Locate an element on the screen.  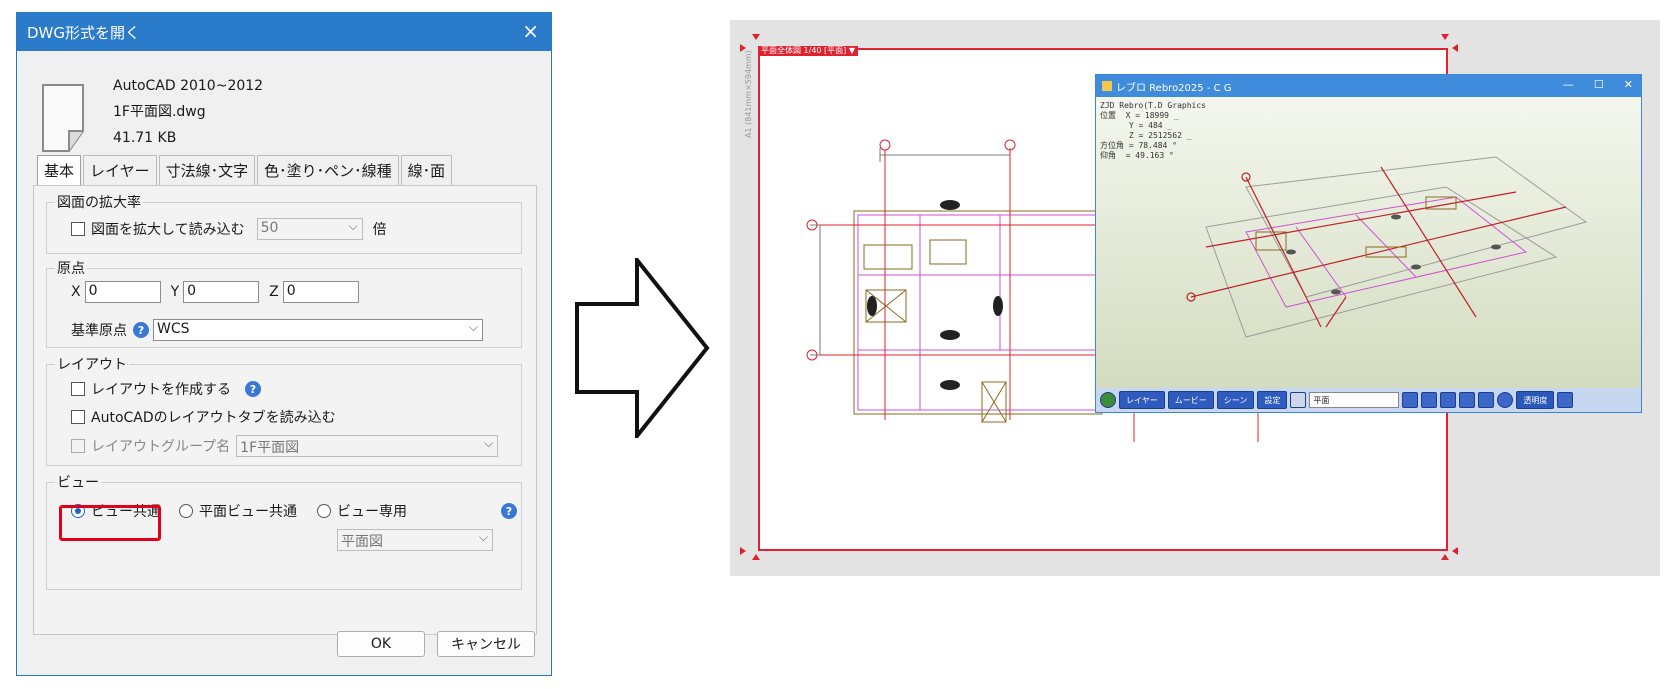
tab-basic: 基本 is located at coordinates (59, 170).